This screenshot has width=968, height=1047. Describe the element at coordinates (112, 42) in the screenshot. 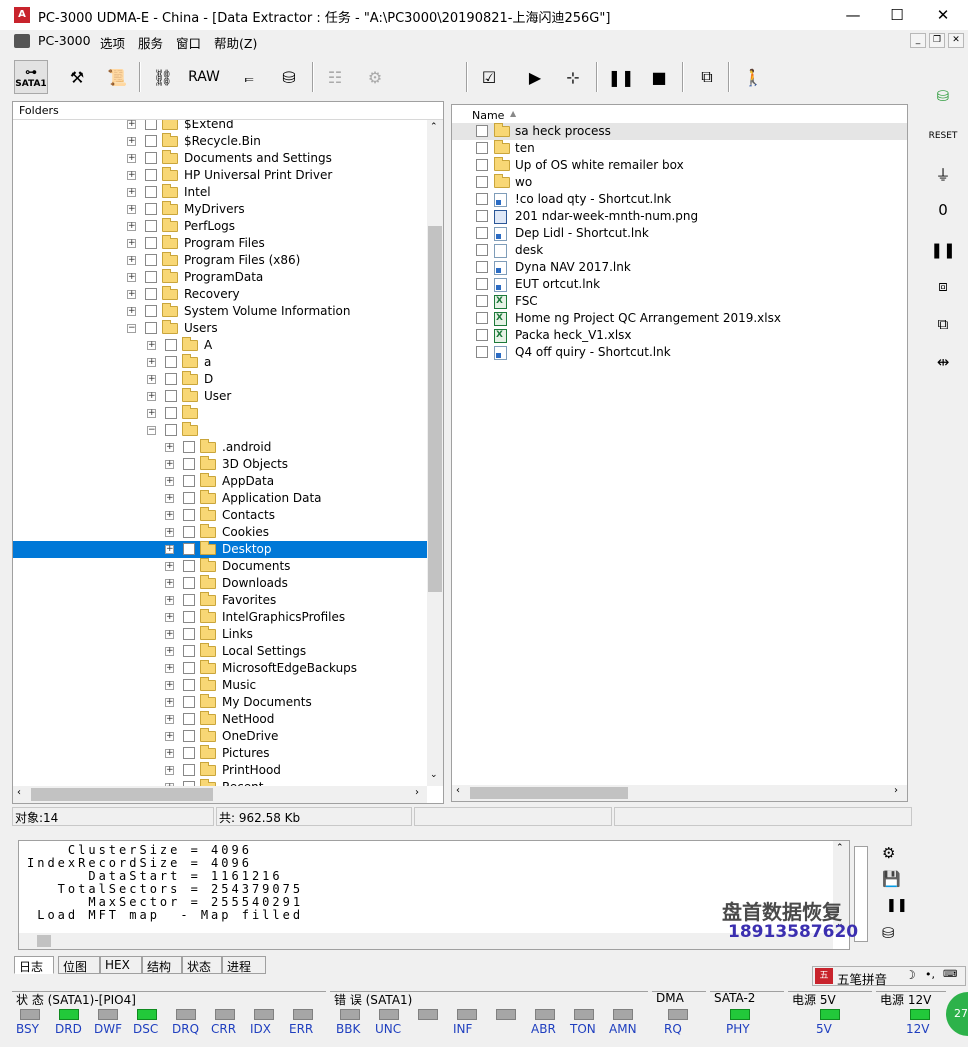

I see `menu-options: 选项` at that location.